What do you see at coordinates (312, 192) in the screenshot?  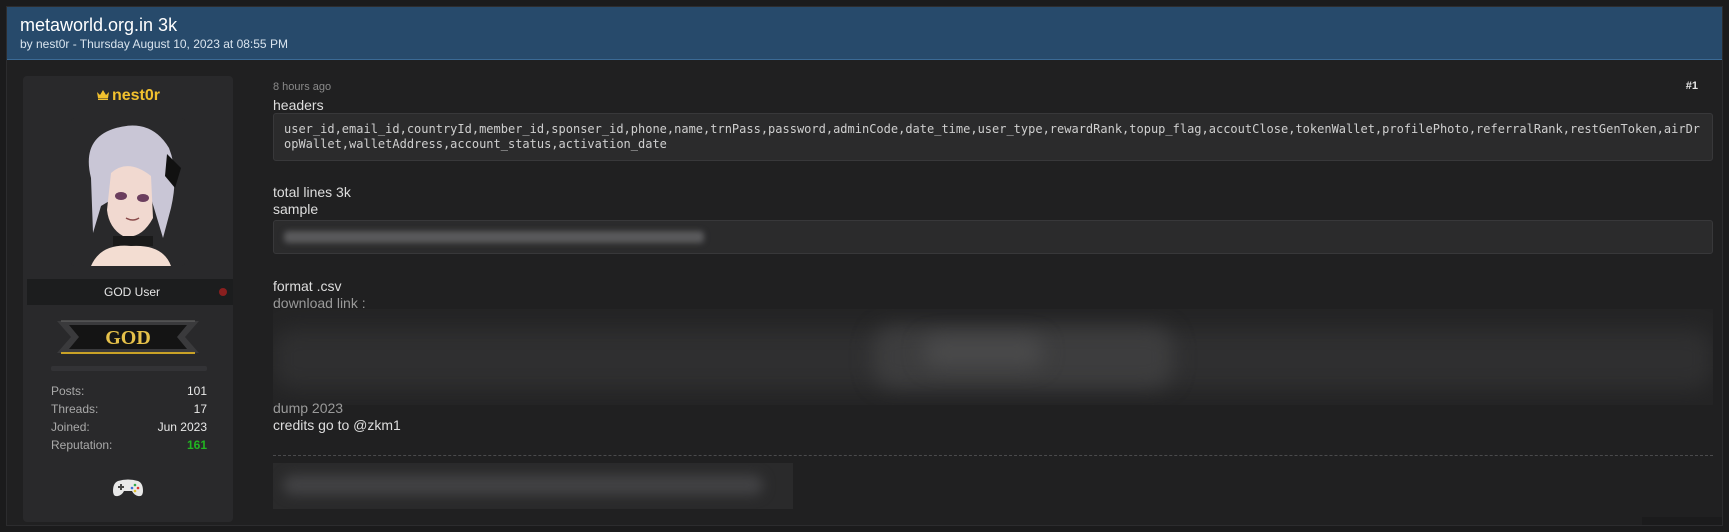 I see `total-lines-text: total lines 3k` at bounding box center [312, 192].